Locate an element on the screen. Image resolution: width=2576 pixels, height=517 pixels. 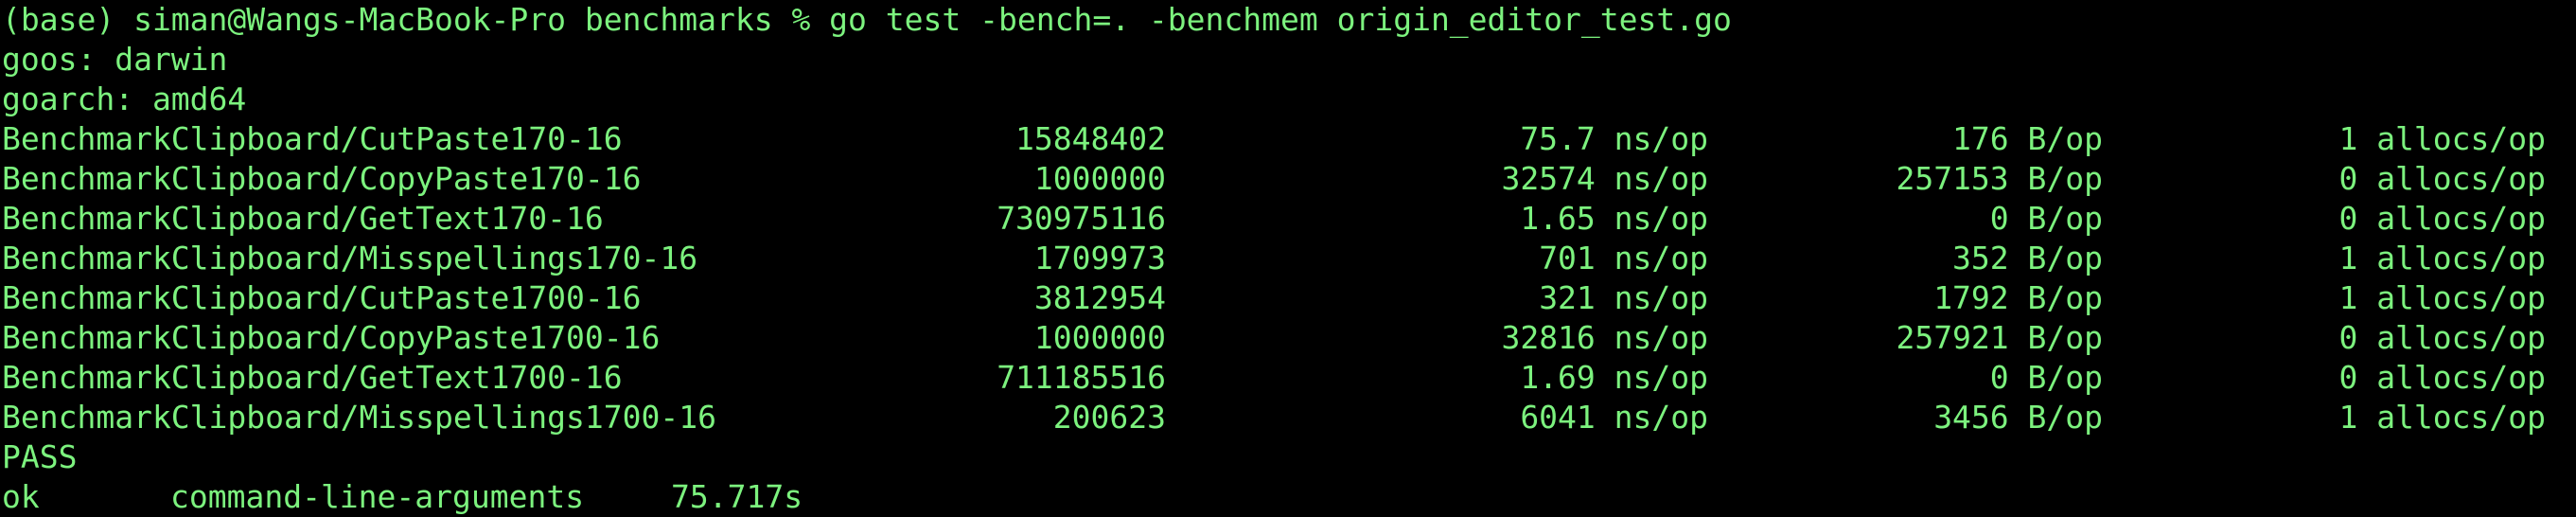
benchmark-name: BenchmarkClipboard/Misspellings1700-16 is located at coordinates (359, 417).